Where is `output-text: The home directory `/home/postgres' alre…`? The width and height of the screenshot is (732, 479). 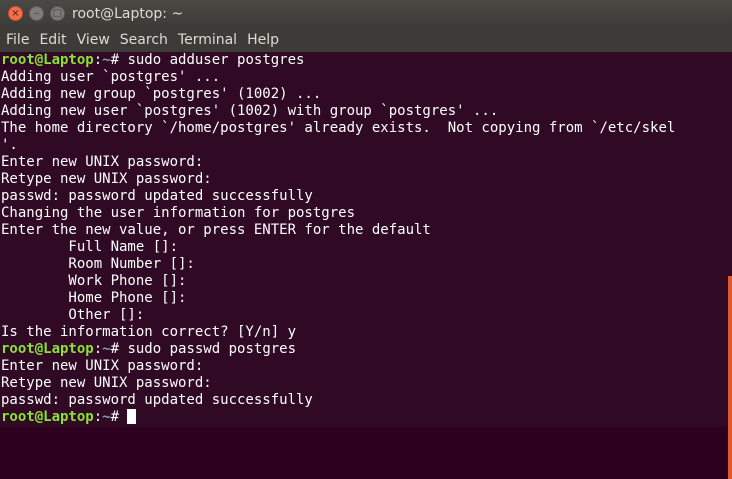
output-text: The home directory `/home/postgres' alre… is located at coordinates (338, 128).